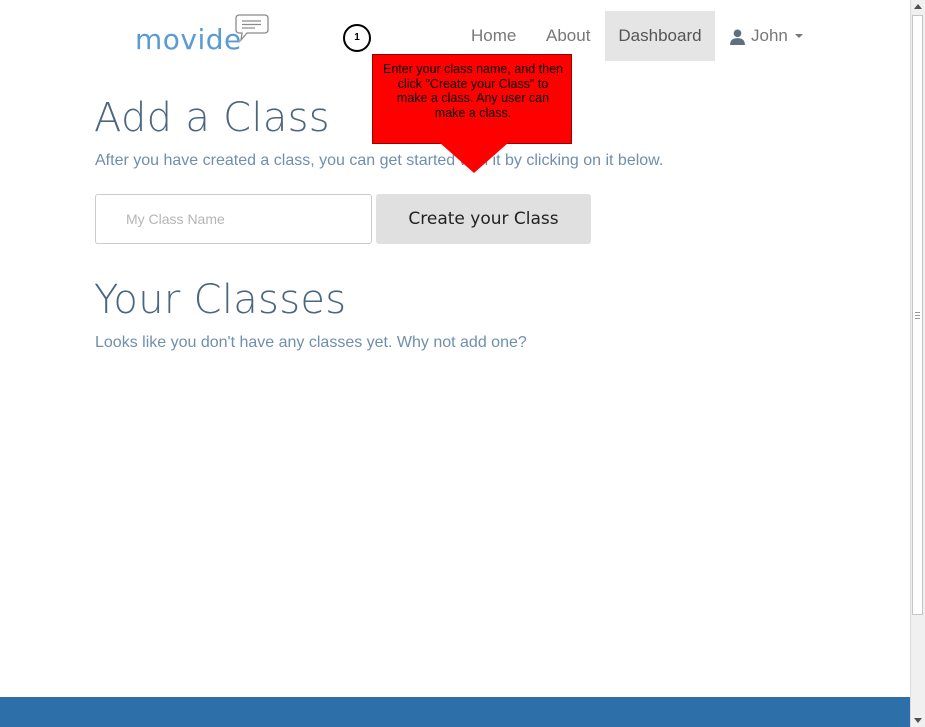 This screenshot has height=727, width=925. Describe the element at coordinates (233, 219) in the screenshot. I see `class-name-input` at that location.